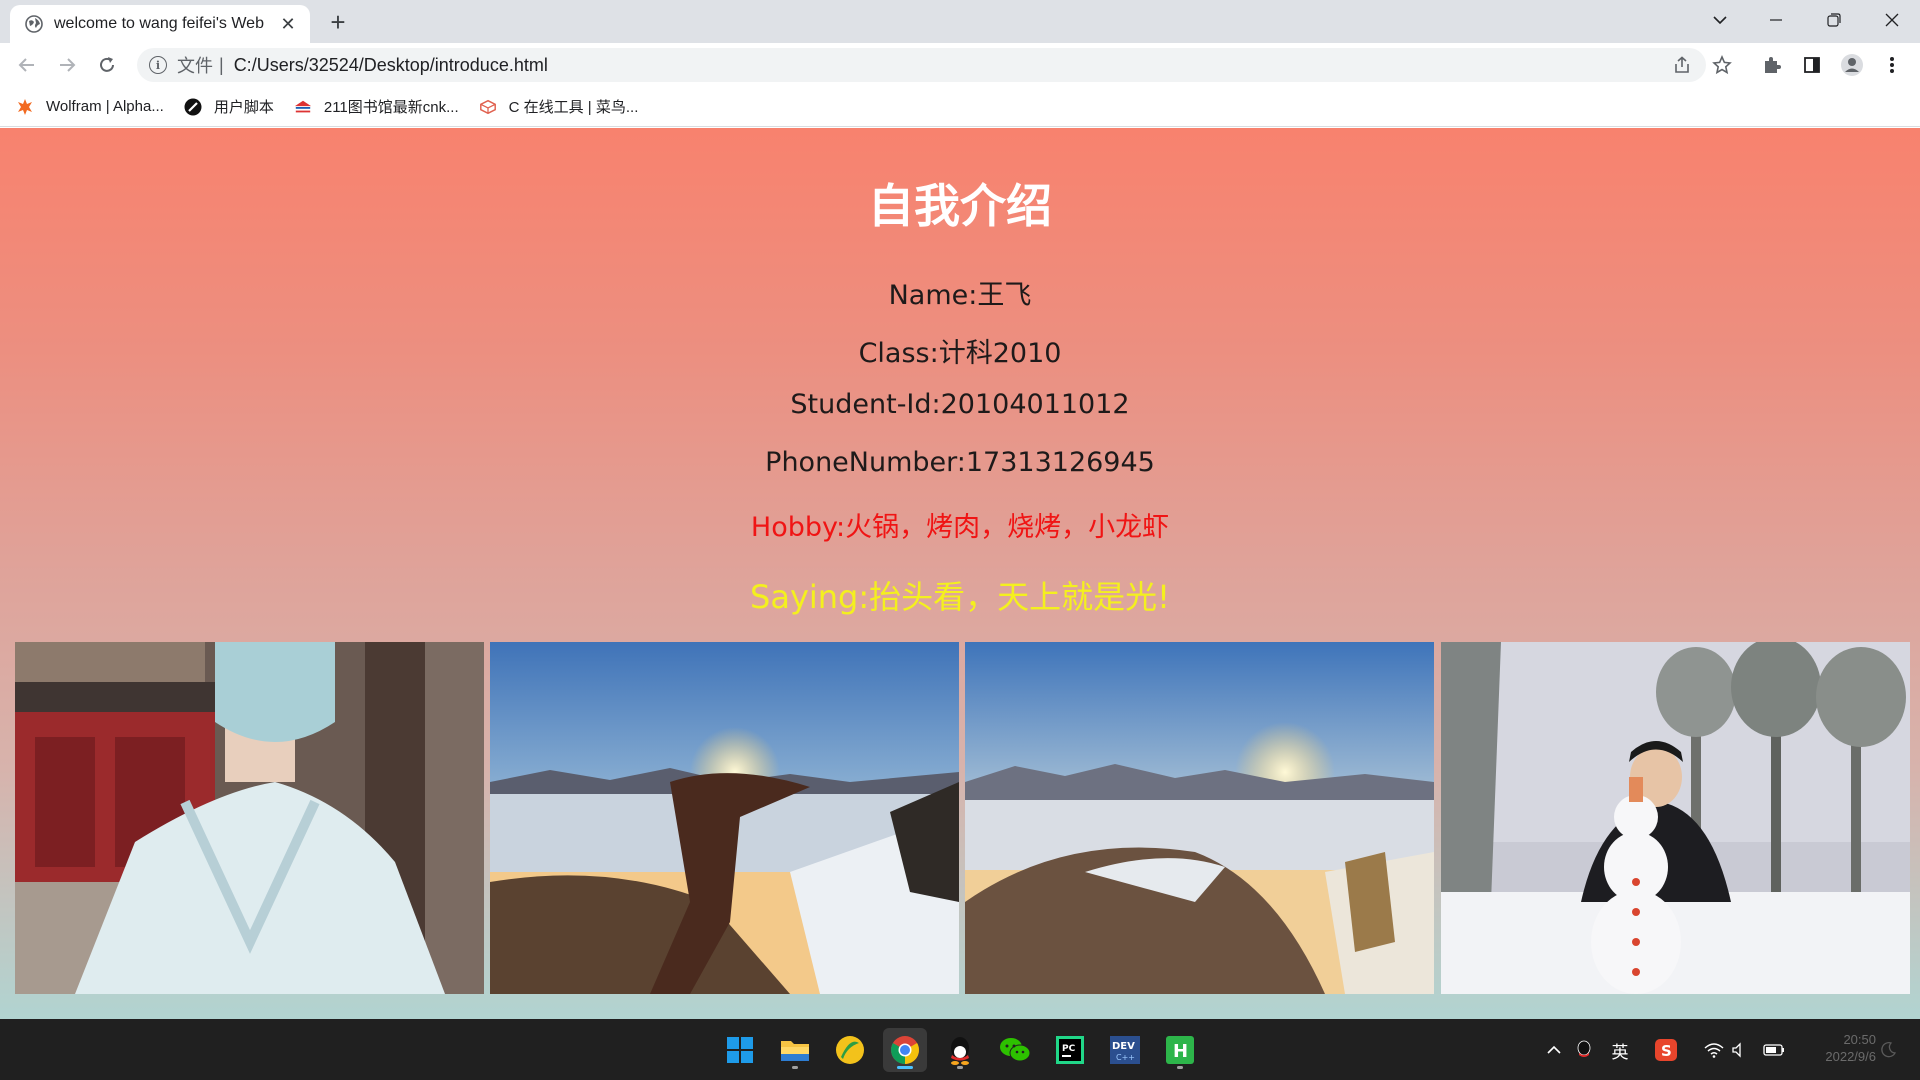  I want to click on tab-title: welcome to wang feifei's Web, so click(159, 23).